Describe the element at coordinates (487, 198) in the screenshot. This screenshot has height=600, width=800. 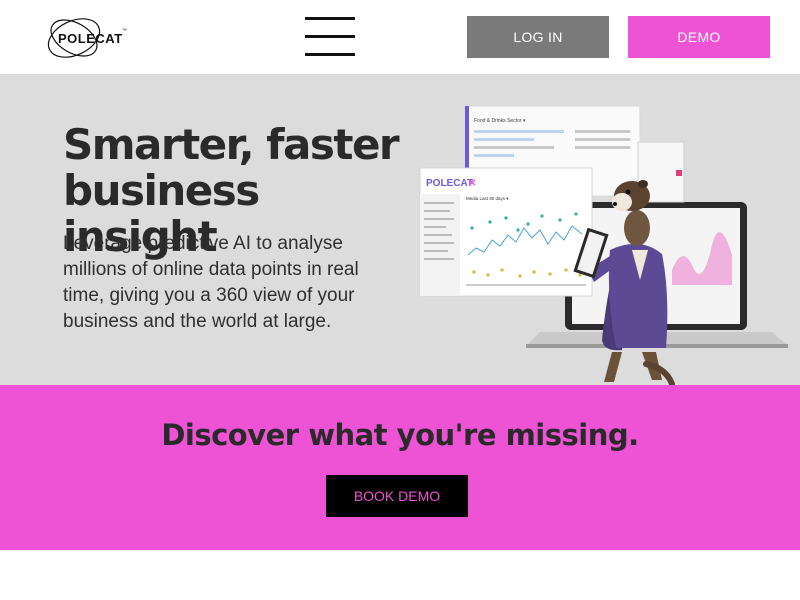
I see `dashboard-chart-title: Media Last 90 days ▾` at that location.